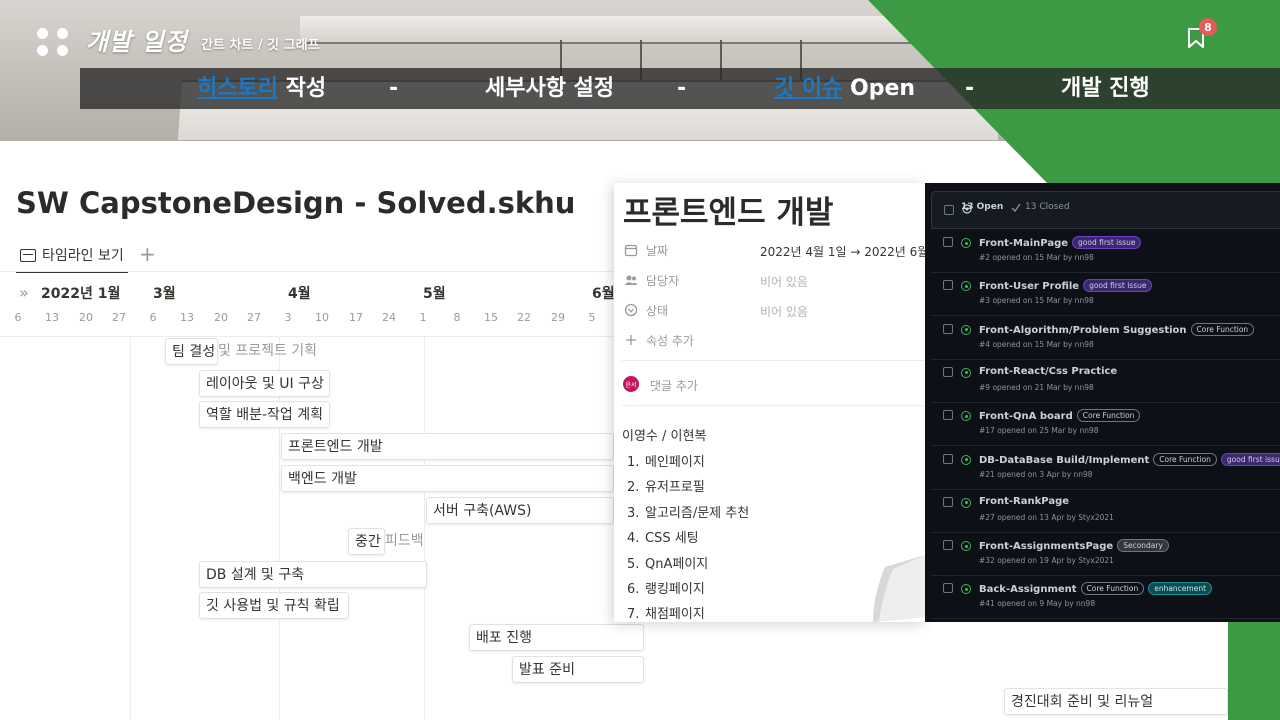 The width and height of the screenshot is (1280, 720). I want to click on expand-icon: », so click(24, 292).